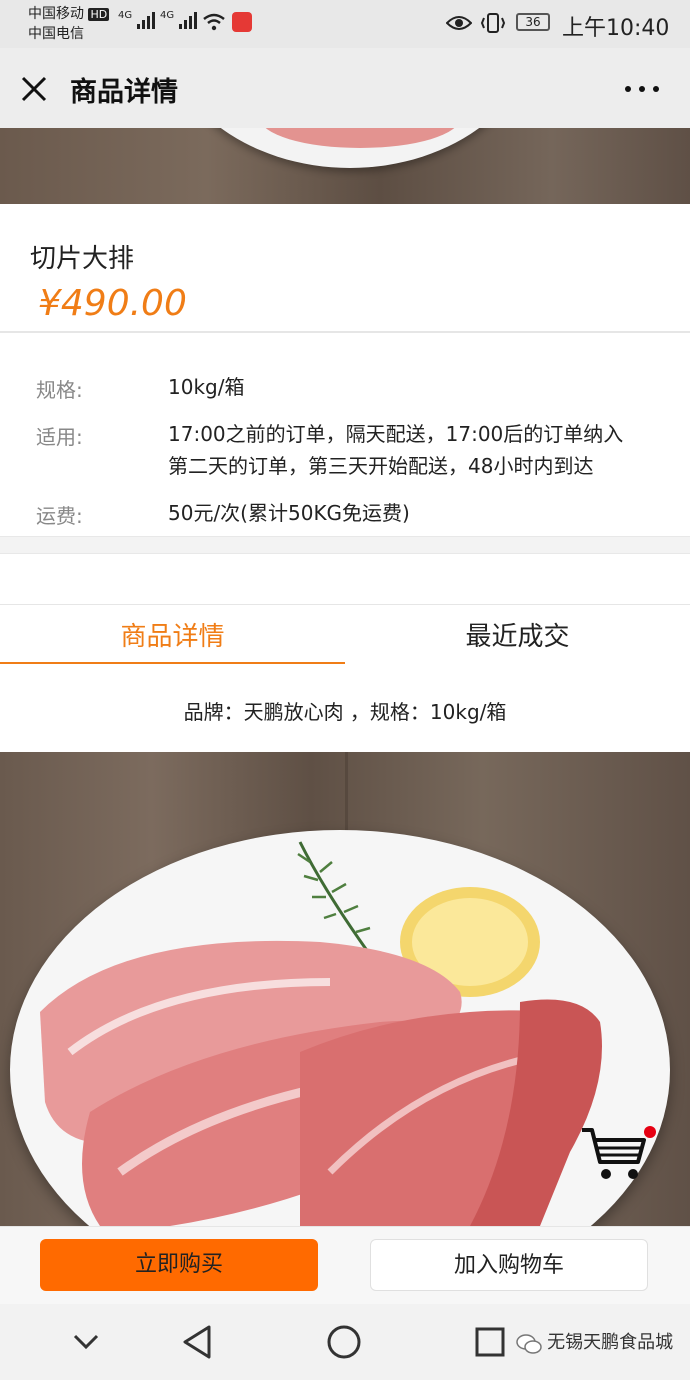  Describe the element at coordinates (381, 466) in the screenshot. I see `spec-value-applicable-line2: 第二天的订单，第三天开始配送，48小时内到达` at that location.